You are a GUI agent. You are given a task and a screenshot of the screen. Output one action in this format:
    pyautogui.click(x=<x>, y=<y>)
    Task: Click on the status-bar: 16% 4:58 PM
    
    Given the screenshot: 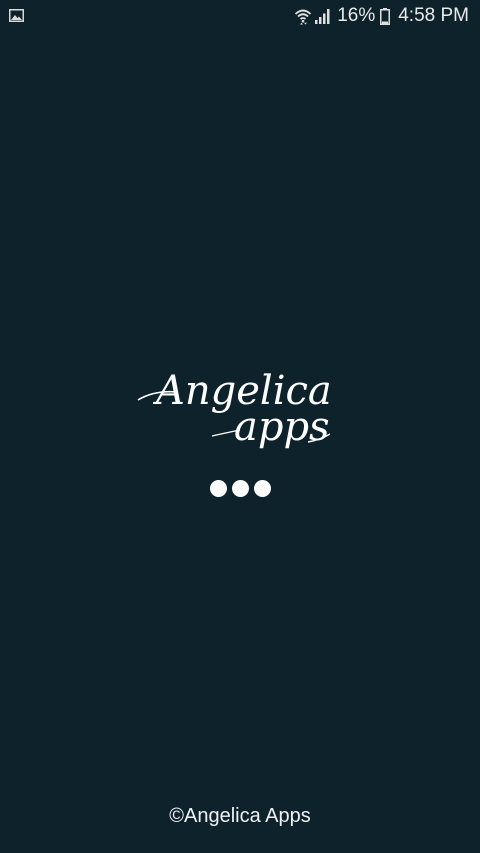 What is the action you would take?
    pyautogui.click(x=240, y=16)
    